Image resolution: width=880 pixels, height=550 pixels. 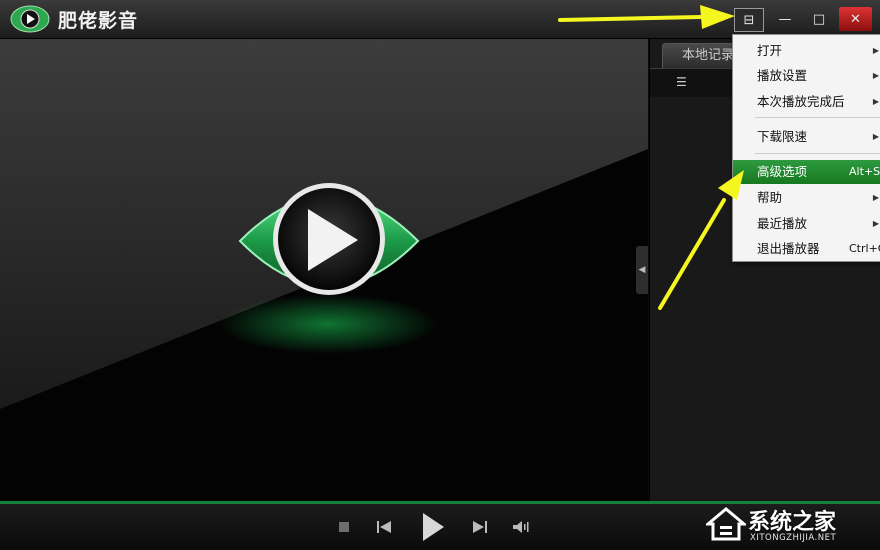 I want to click on watermark: 系统之家 XITONGZHIJIA.NET, so click(x=791, y=524).